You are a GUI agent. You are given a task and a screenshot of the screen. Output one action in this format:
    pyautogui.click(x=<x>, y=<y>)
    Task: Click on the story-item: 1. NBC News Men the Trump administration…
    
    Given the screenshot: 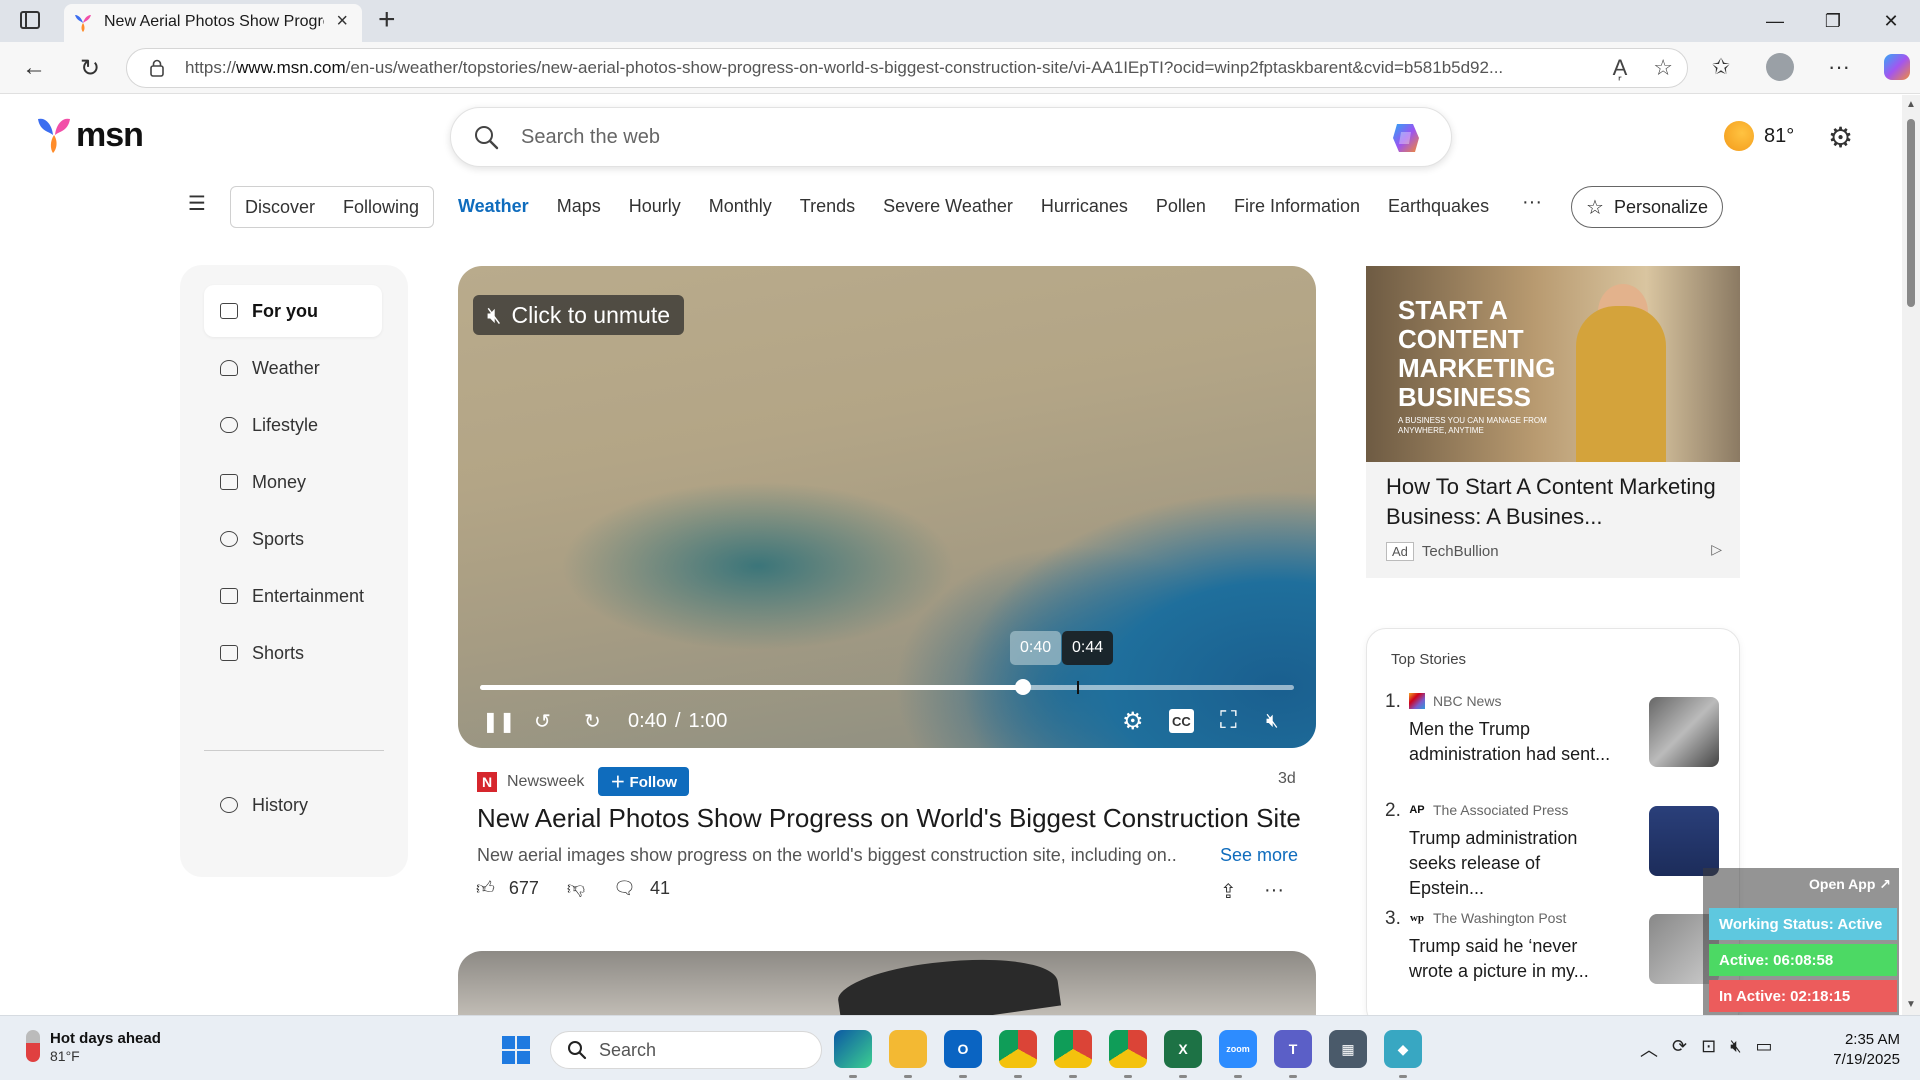 What is the action you would take?
    pyautogui.click(x=1555, y=730)
    